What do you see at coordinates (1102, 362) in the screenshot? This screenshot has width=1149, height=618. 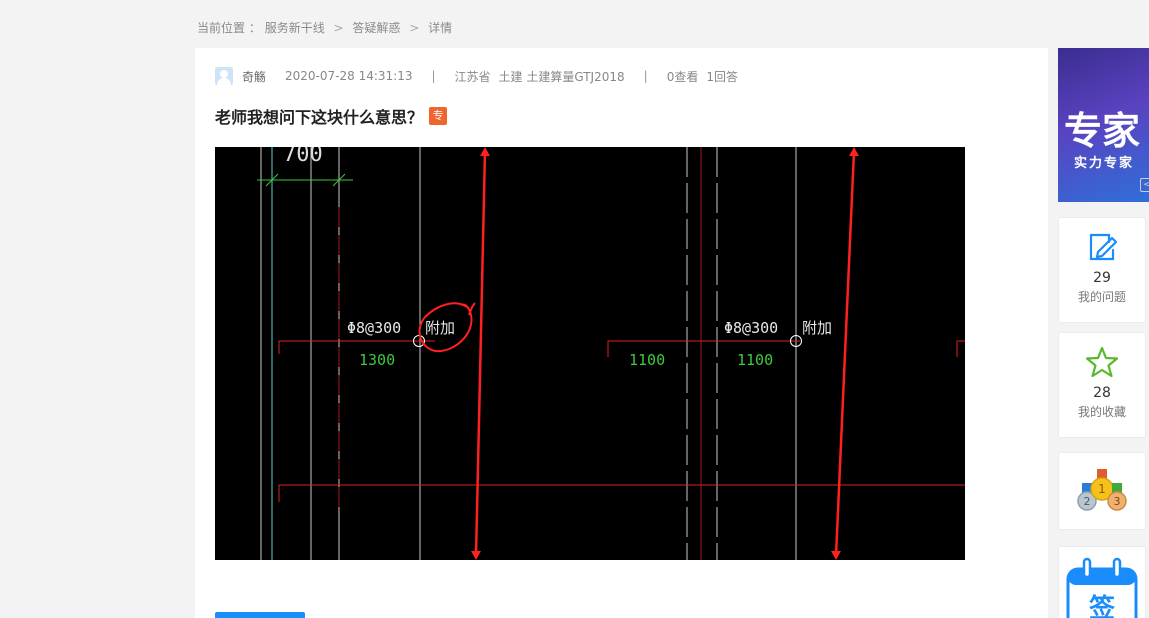 I see `star-icon` at bounding box center [1102, 362].